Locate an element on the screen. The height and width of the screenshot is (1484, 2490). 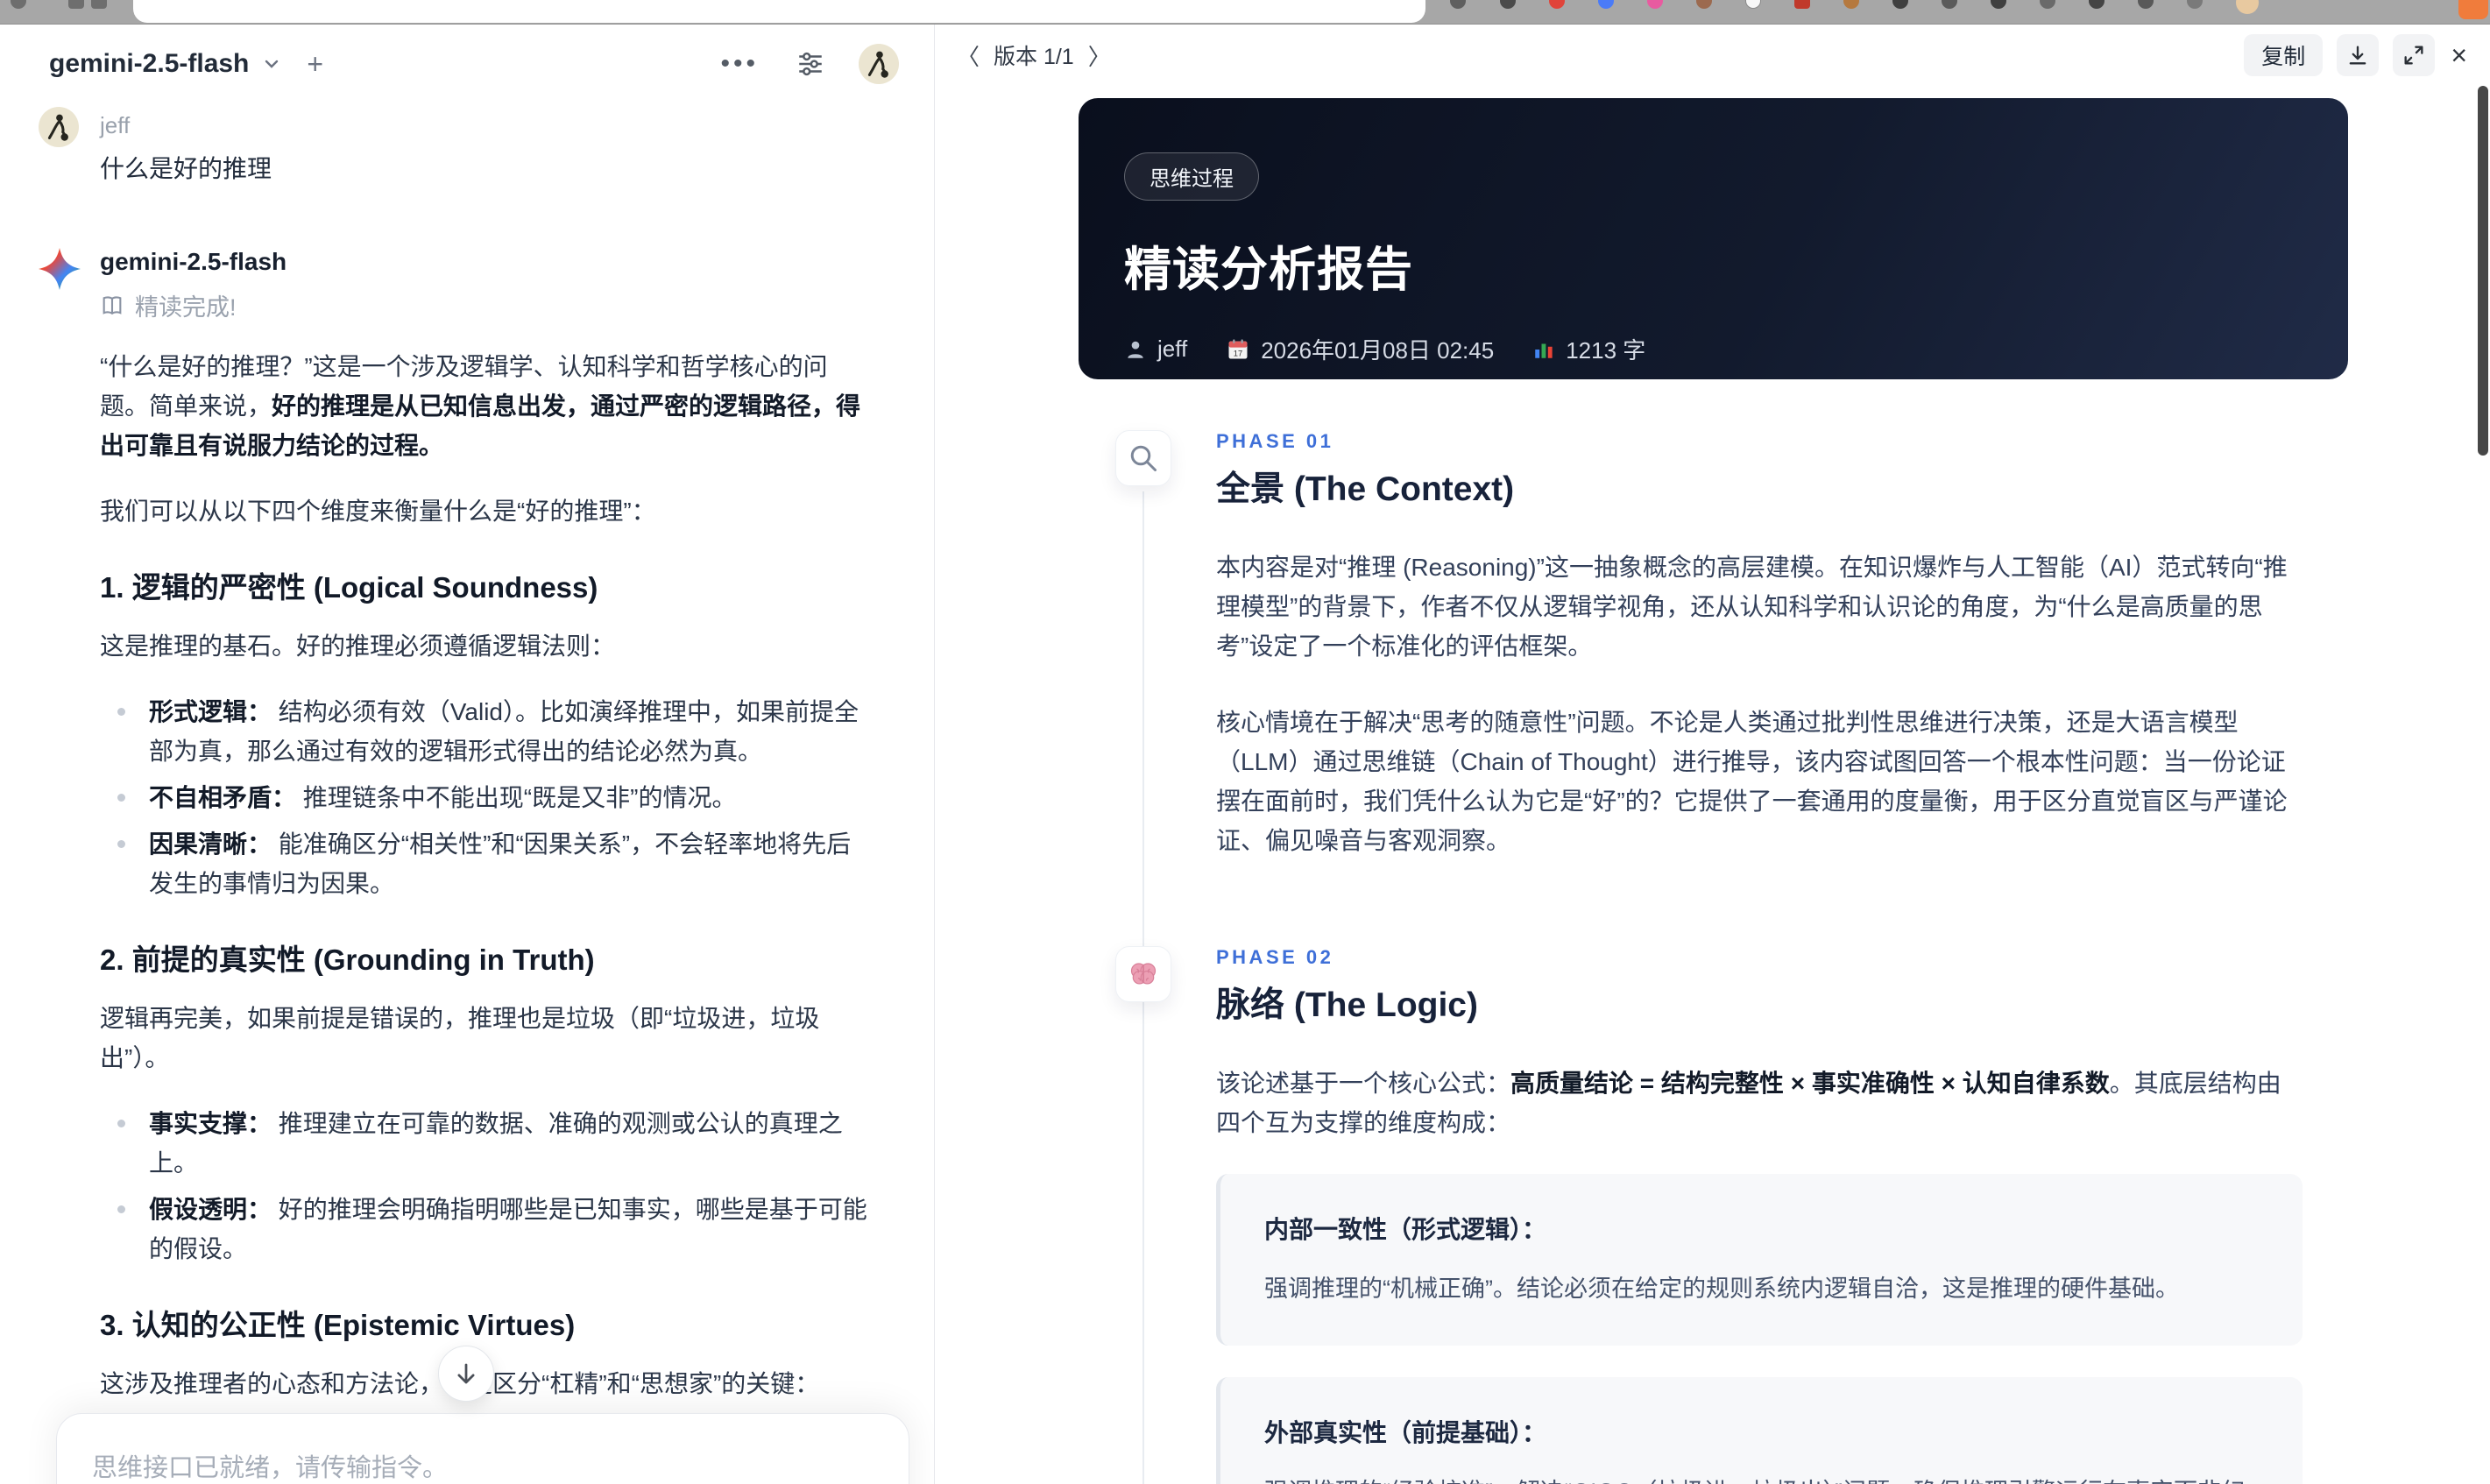
logic-card-body: 强调推理的“机械正确”。结论必须在给定的规则系统内逻辑自洽，这是推理的硬件基础。 is located at coordinates (1721, 1289).